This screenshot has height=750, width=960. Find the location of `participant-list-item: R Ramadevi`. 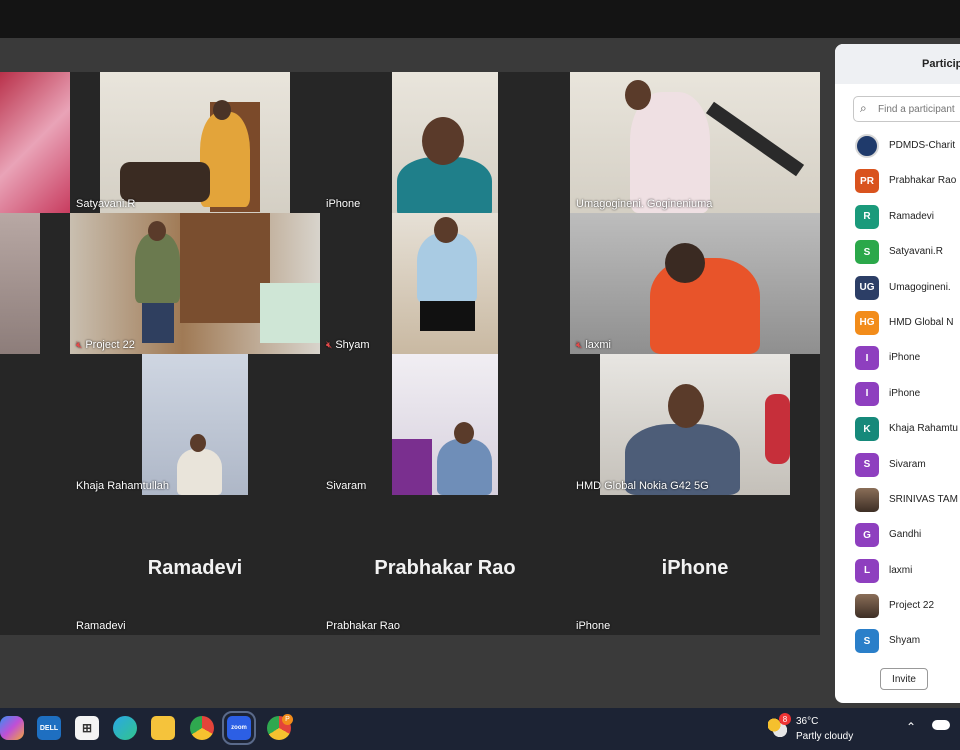

participant-list-item: R Ramadevi is located at coordinates (907, 218).